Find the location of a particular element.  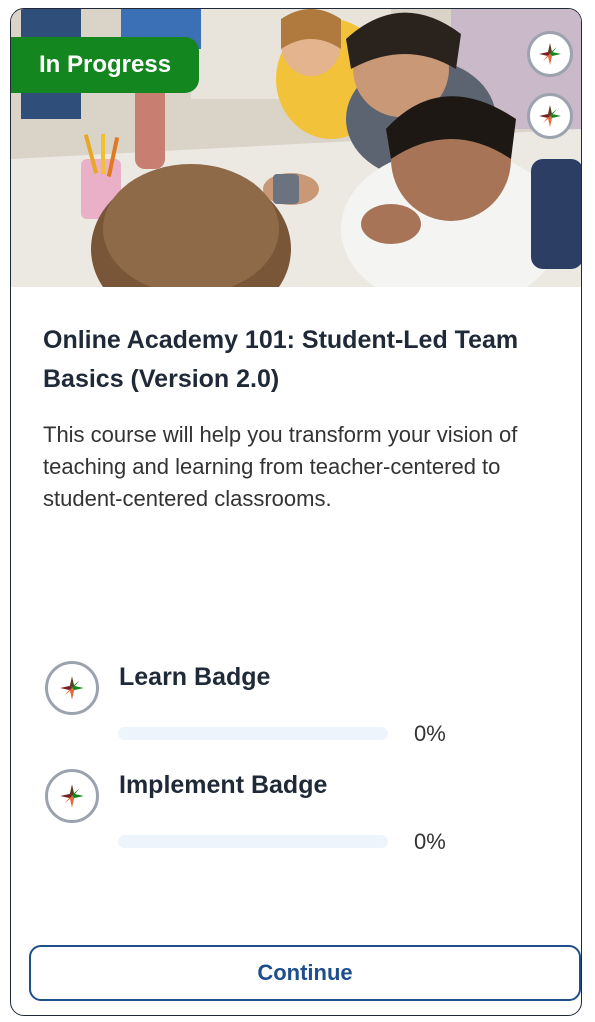

implement-badge-emblem-icon is located at coordinates (550, 116).